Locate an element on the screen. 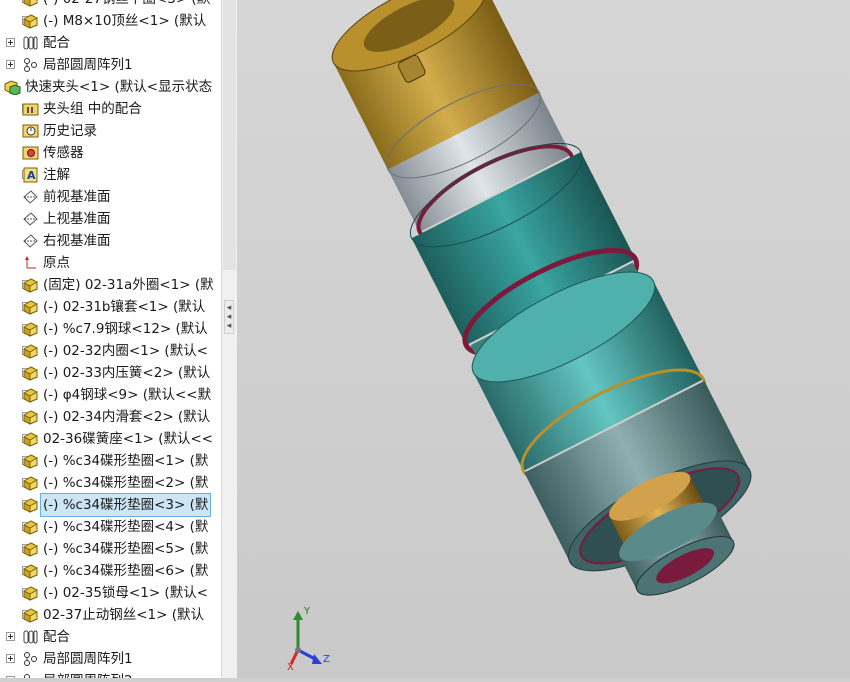 This screenshot has width=850, height=682. tree-item: (-) 02-27钢丝下圈<3> (默 is located at coordinates (110, 5).